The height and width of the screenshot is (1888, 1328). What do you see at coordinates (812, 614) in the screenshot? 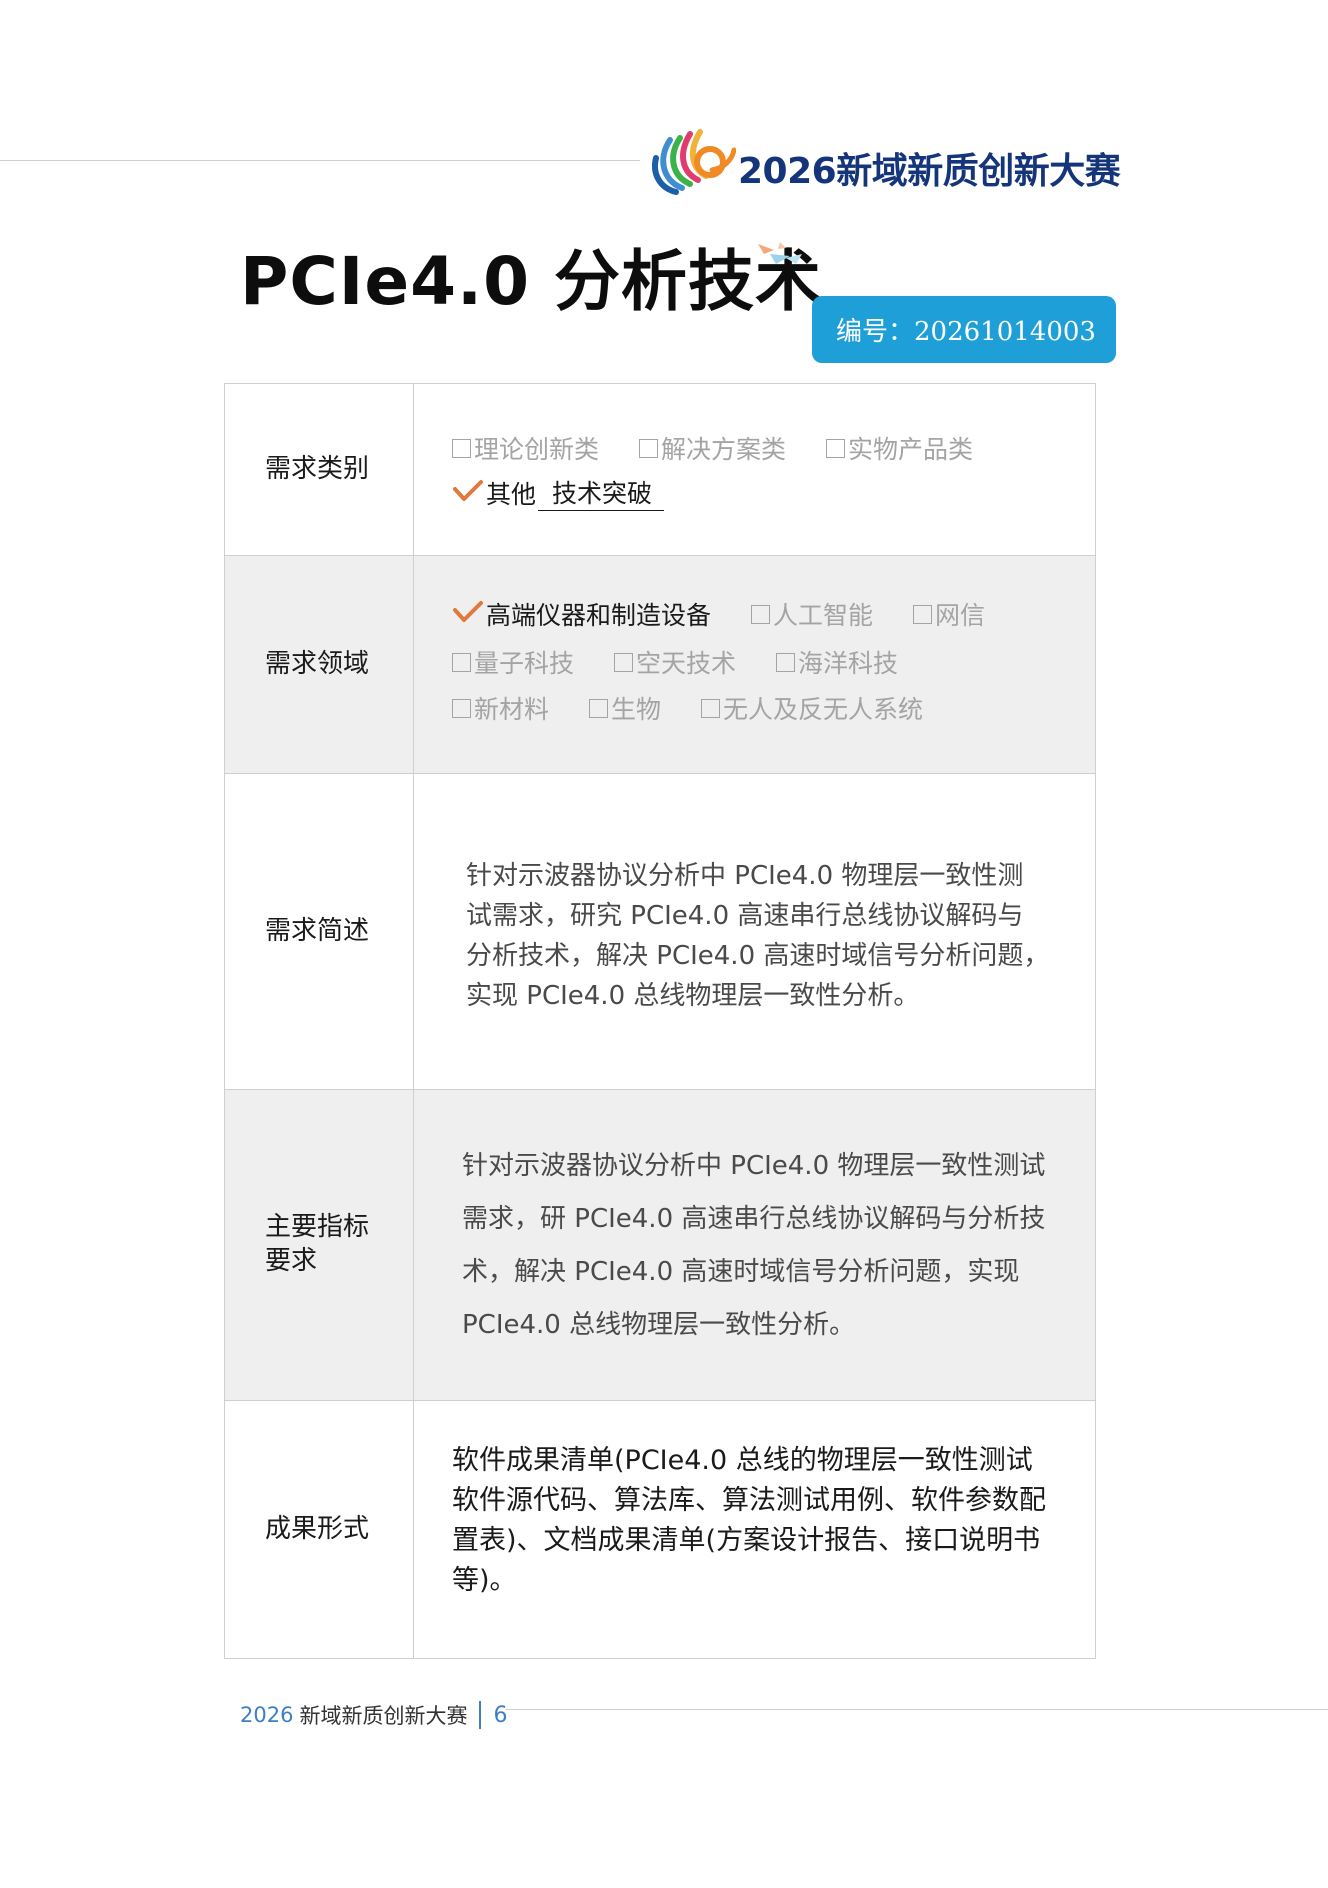
I see `option-ai: 人工智能` at bounding box center [812, 614].